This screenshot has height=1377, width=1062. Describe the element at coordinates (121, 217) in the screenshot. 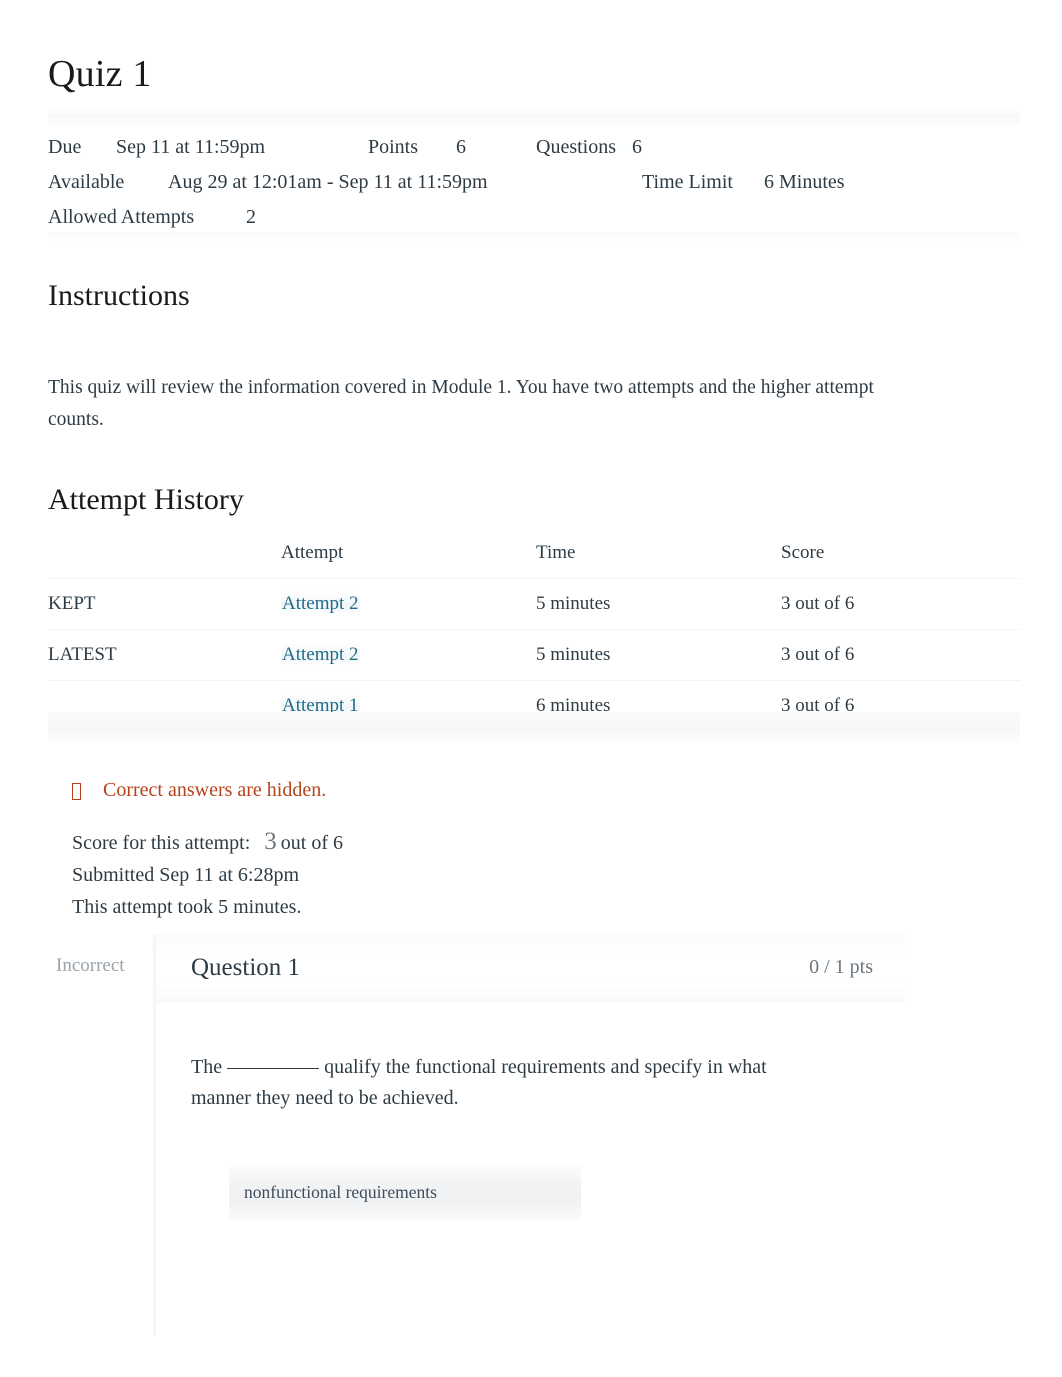

I see `allowed-attempts-label: Allowed Attempts` at that location.